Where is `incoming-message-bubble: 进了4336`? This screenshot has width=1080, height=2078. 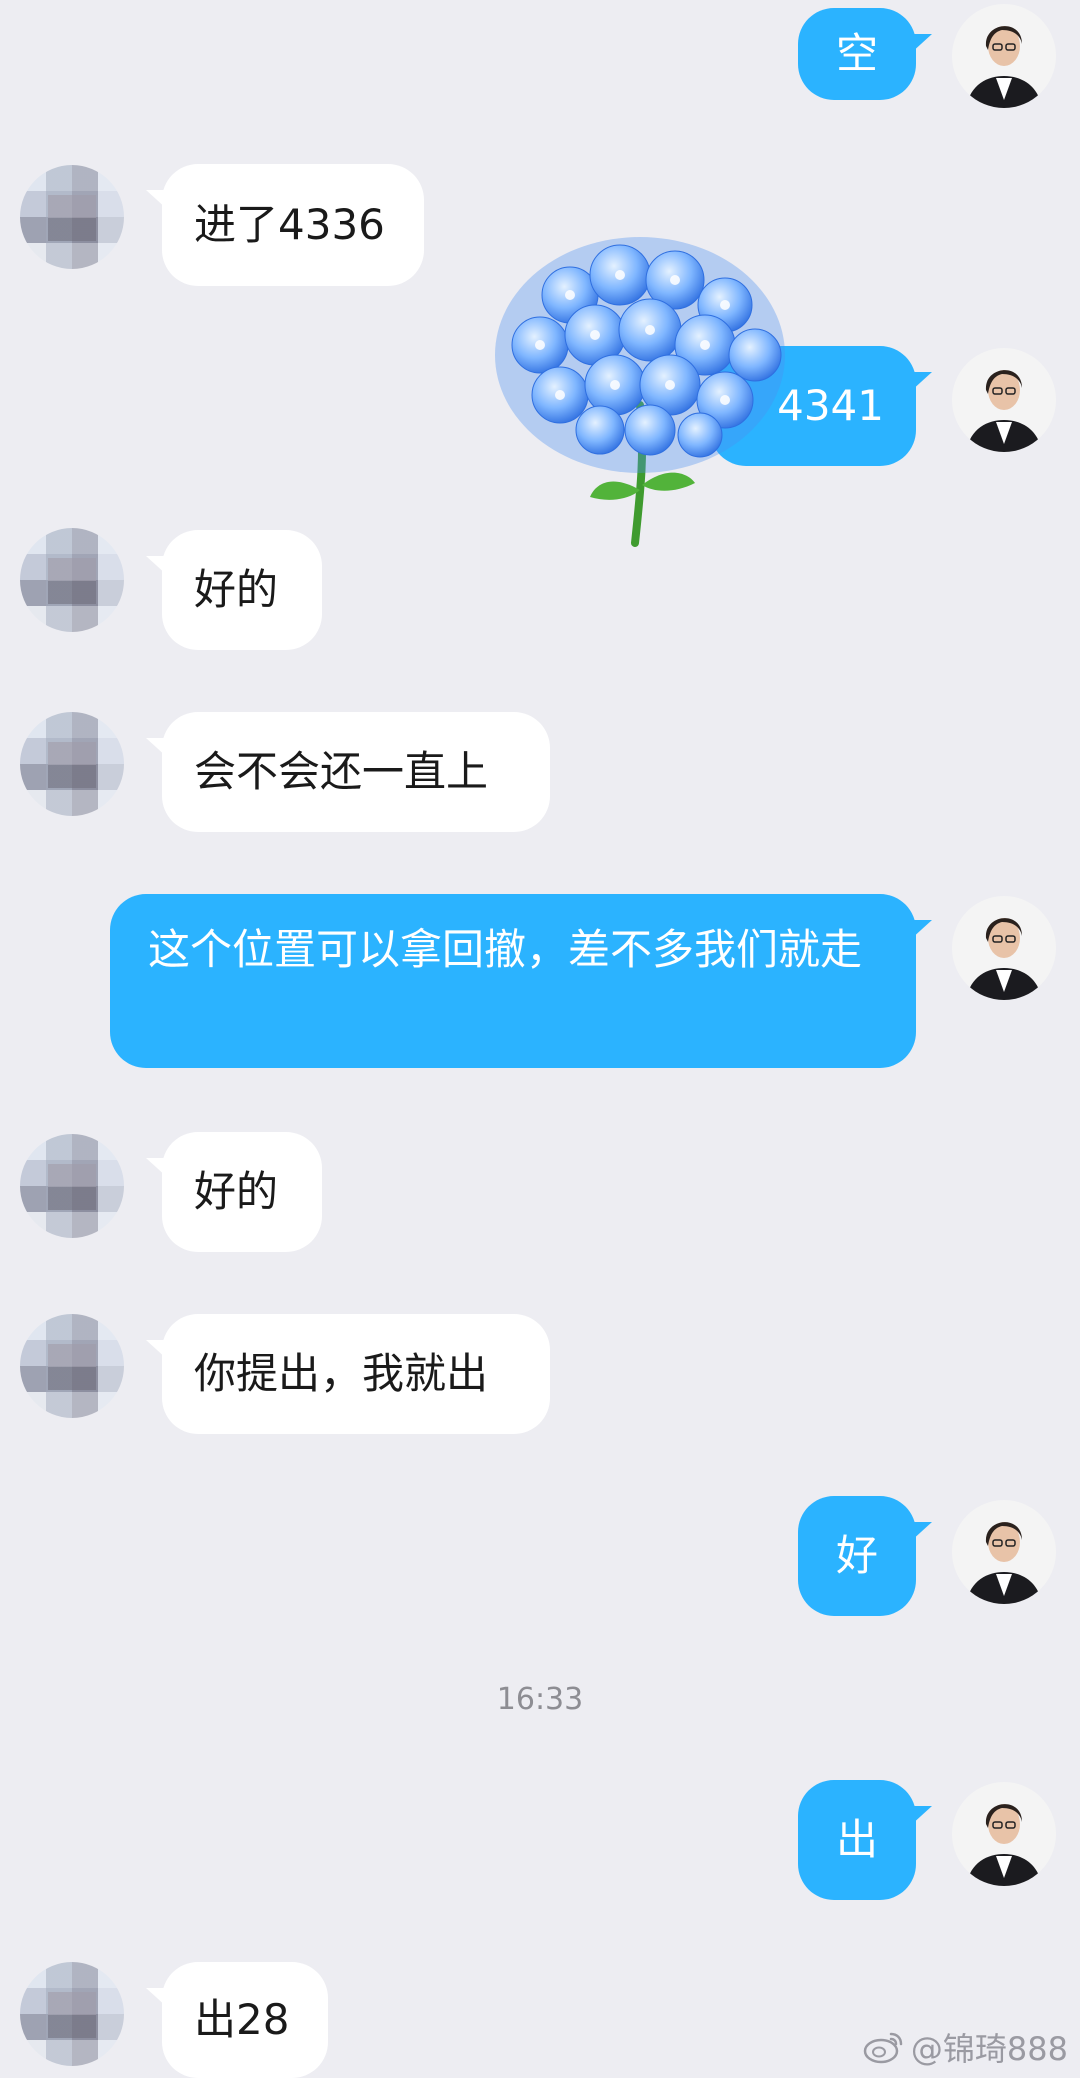 incoming-message-bubble: 进了4336 is located at coordinates (285, 225).